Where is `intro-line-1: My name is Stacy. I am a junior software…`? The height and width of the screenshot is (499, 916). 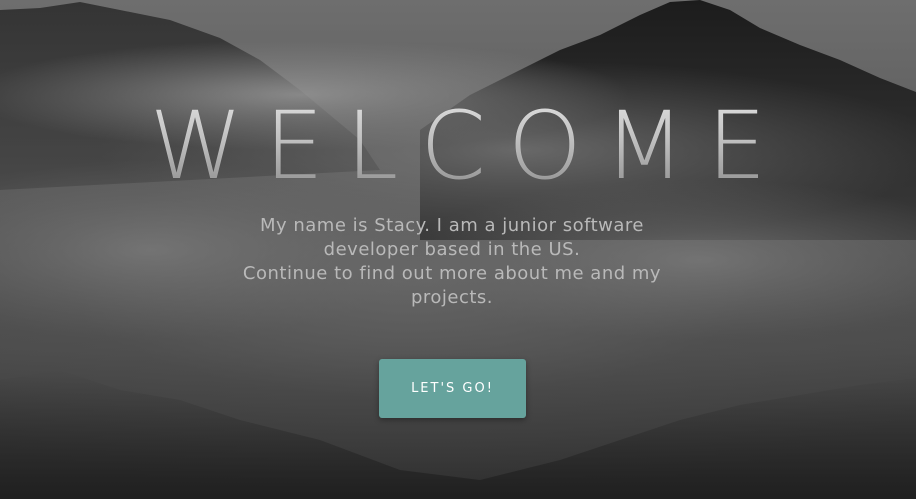 intro-line-1: My name is Stacy. I am a junior software… is located at coordinates (452, 237).